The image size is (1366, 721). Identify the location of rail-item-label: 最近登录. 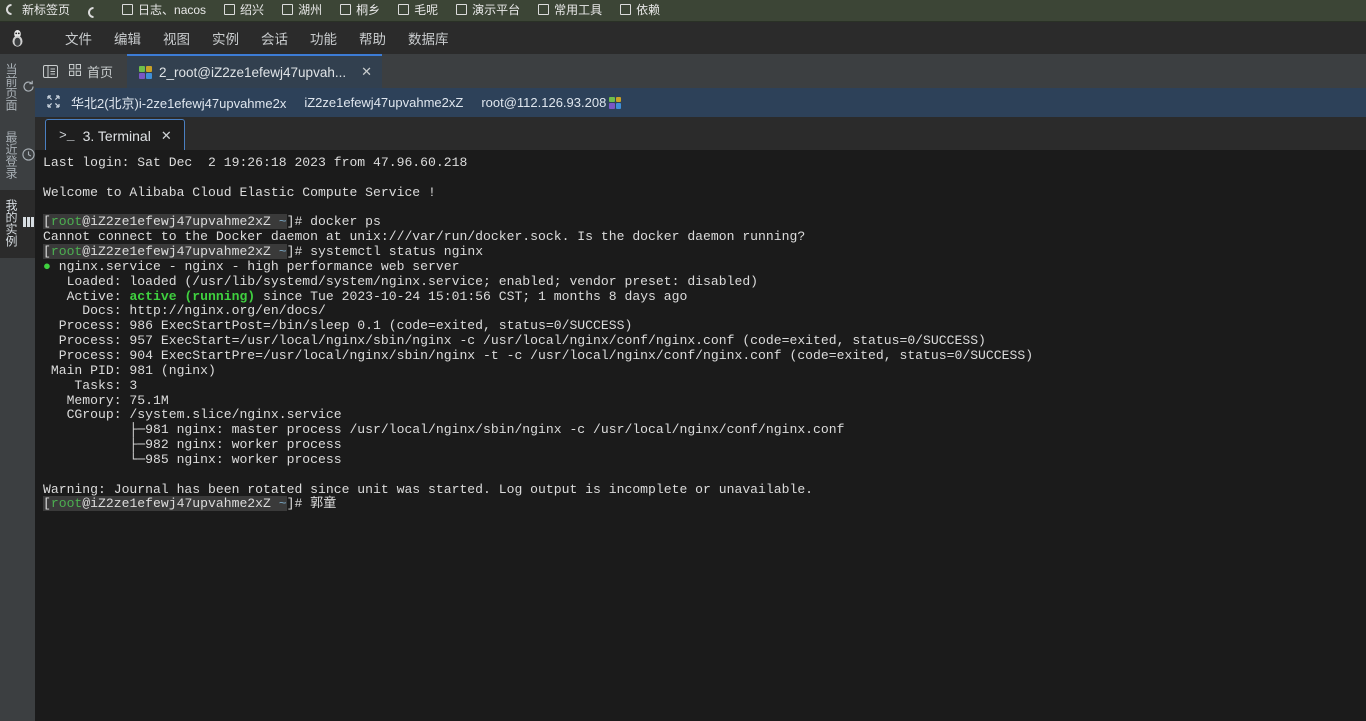
(11, 155).